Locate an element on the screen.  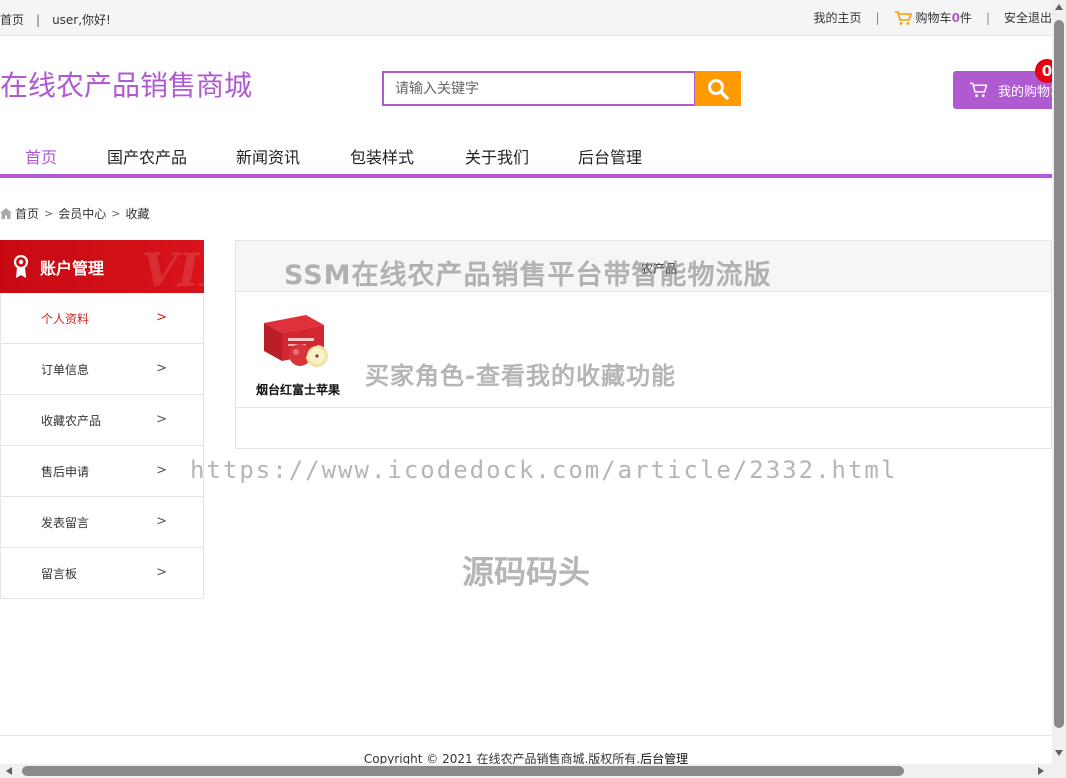
horizontal-scrollbar is located at coordinates (526, 771).